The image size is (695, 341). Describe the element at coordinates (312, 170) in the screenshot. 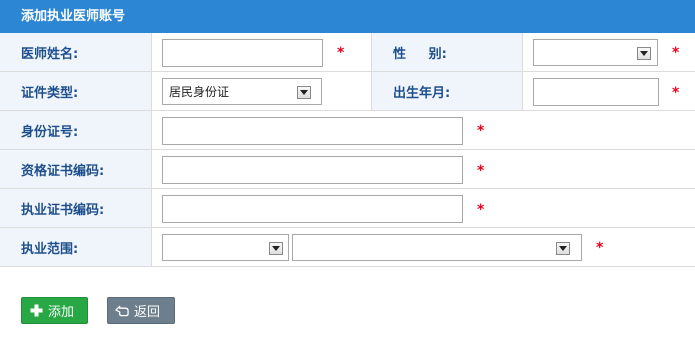

I see `qualification-no-input` at that location.